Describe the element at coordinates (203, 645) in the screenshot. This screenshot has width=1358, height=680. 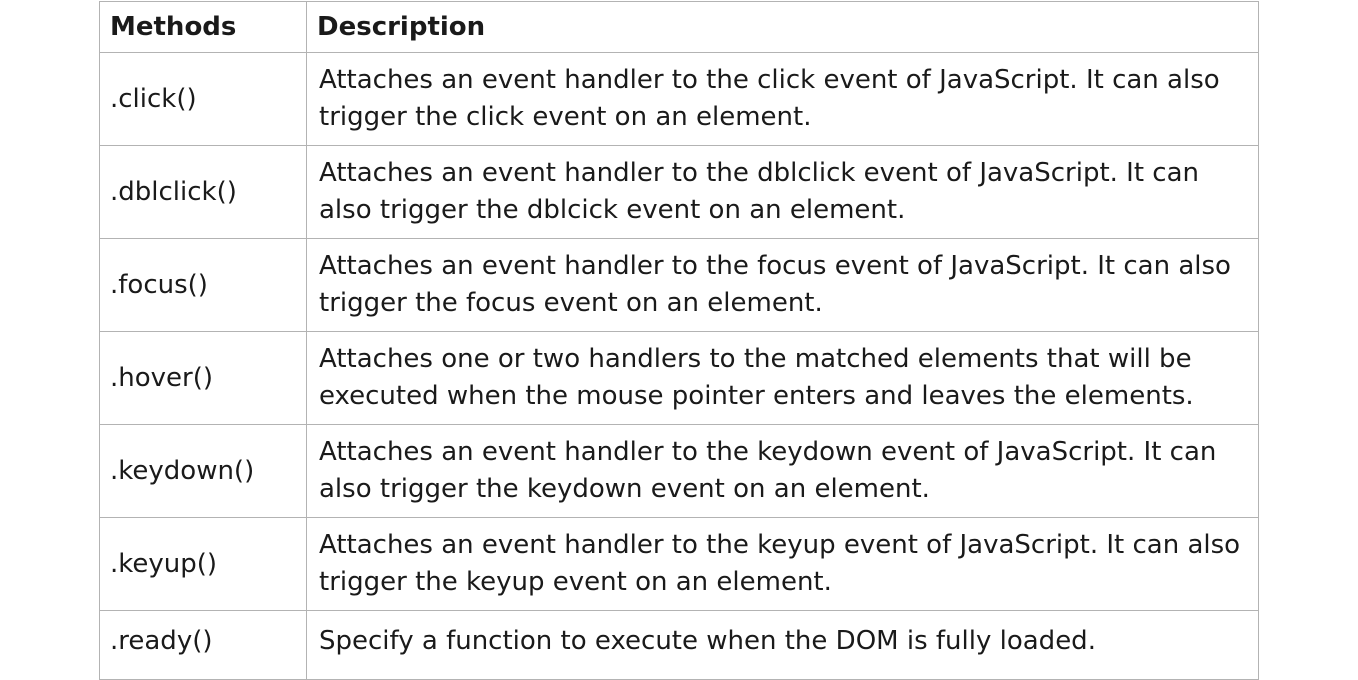
I see `method-cell: .ready()` at that location.